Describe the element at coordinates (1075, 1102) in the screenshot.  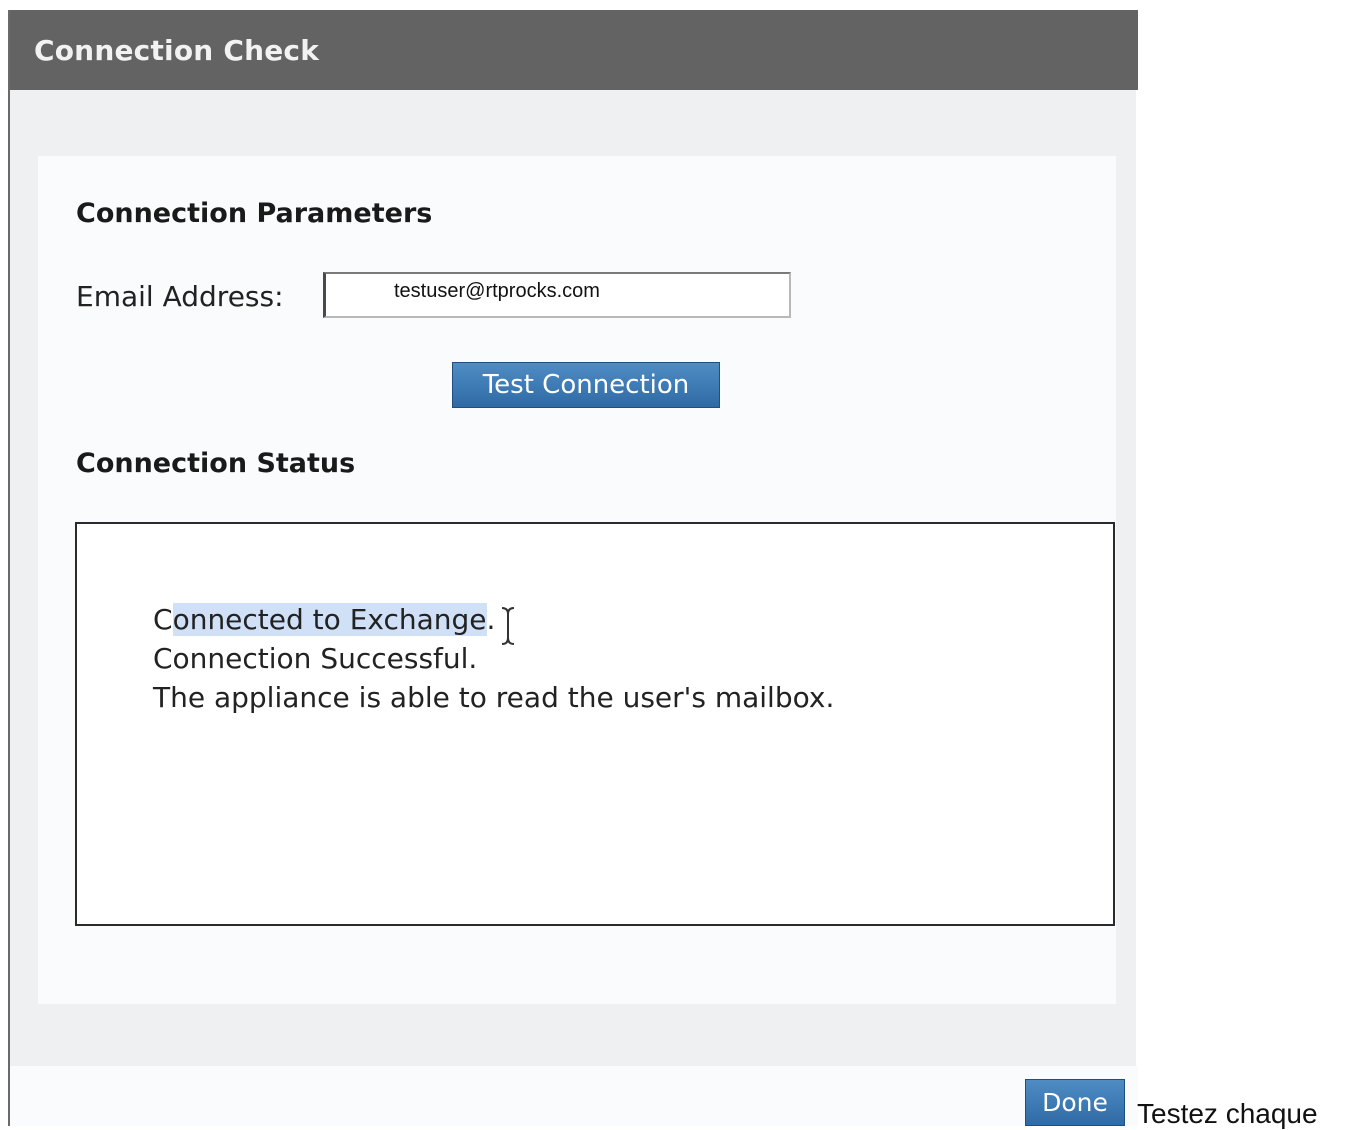
I see `done-button: Done` at that location.